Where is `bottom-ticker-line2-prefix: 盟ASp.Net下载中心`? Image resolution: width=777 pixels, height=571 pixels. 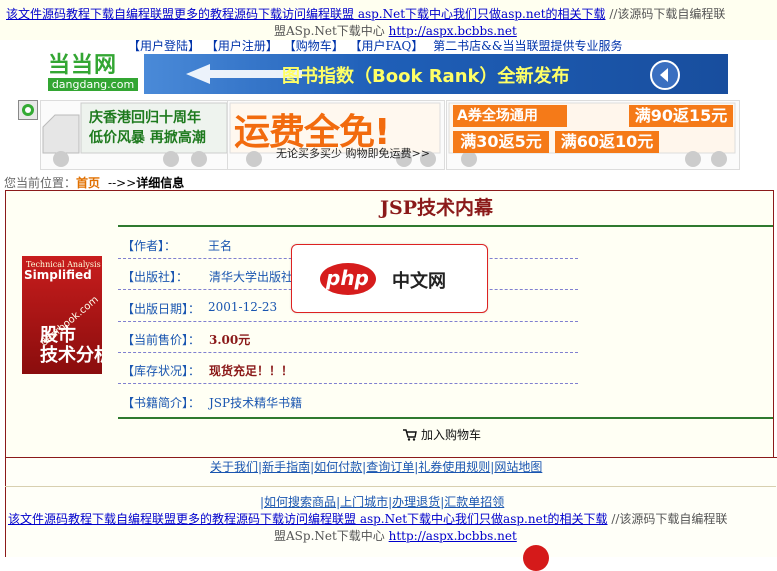
bottom-ticker-line2-prefix: 盟ASp.Net下载中心 is located at coordinates (331, 536).